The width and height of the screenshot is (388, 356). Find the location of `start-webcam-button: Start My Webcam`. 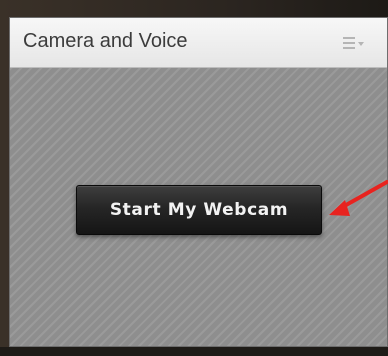

start-webcam-button: Start My Webcam is located at coordinates (199, 210).